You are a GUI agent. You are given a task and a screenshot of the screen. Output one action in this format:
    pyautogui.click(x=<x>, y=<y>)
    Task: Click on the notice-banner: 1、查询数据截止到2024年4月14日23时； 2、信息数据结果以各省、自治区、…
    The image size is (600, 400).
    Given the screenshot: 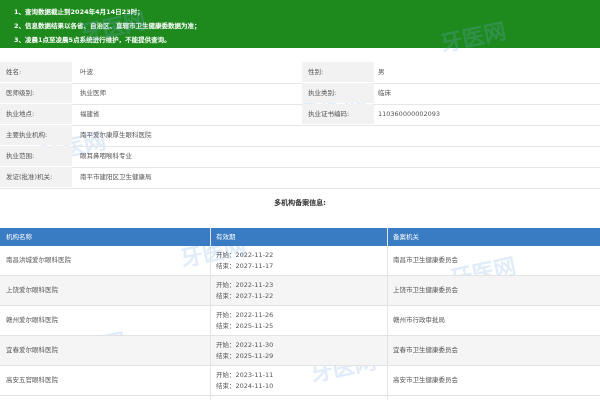 What is the action you would take?
    pyautogui.click(x=300, y=24)
    